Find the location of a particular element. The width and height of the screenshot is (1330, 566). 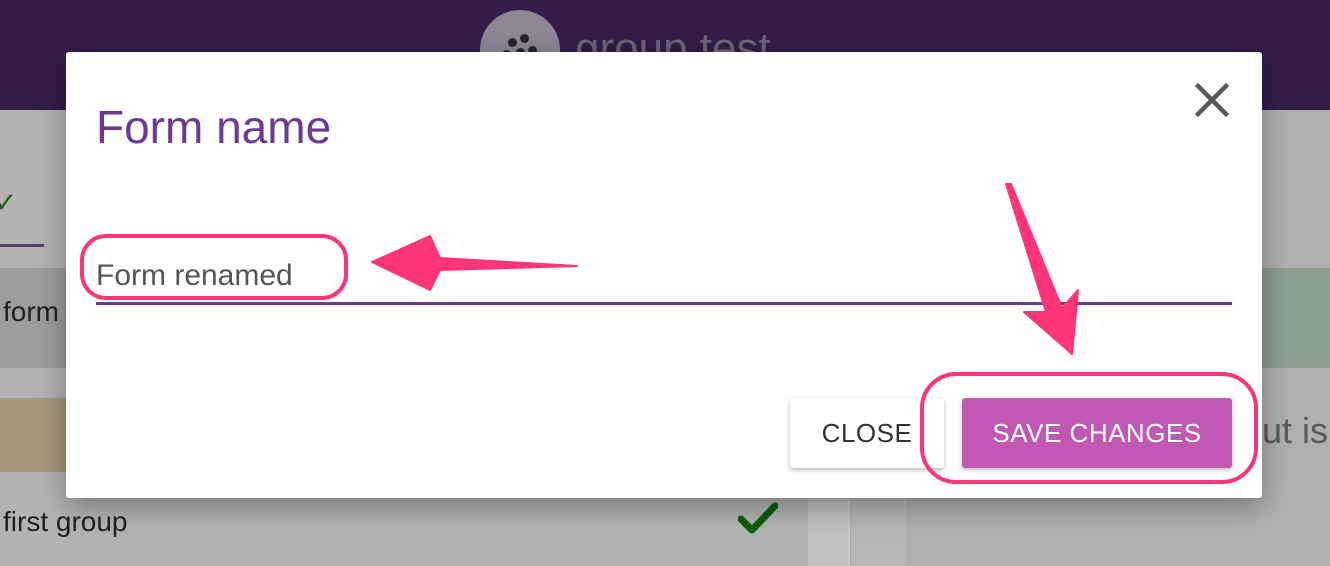

close-button: CLOSE is located at coordinates (867, 433).